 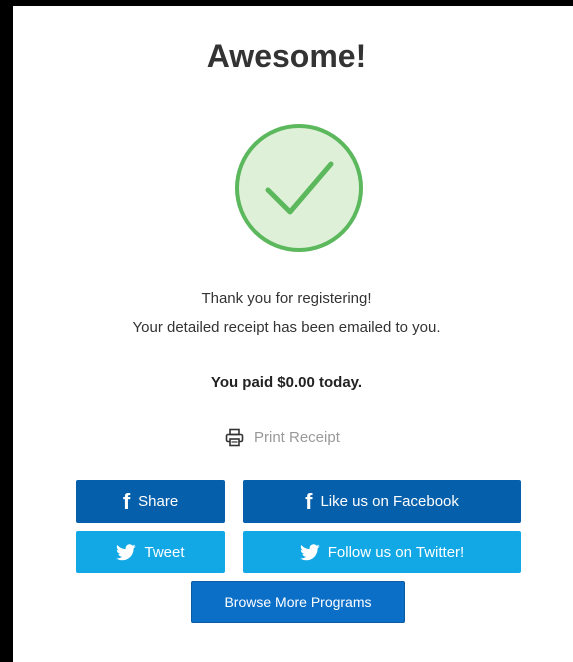 What do you see at coordinates (286, 298) in the screenshot?
I see `thank-you-message: Thank you for registering!` at bounding box center [286, 298].